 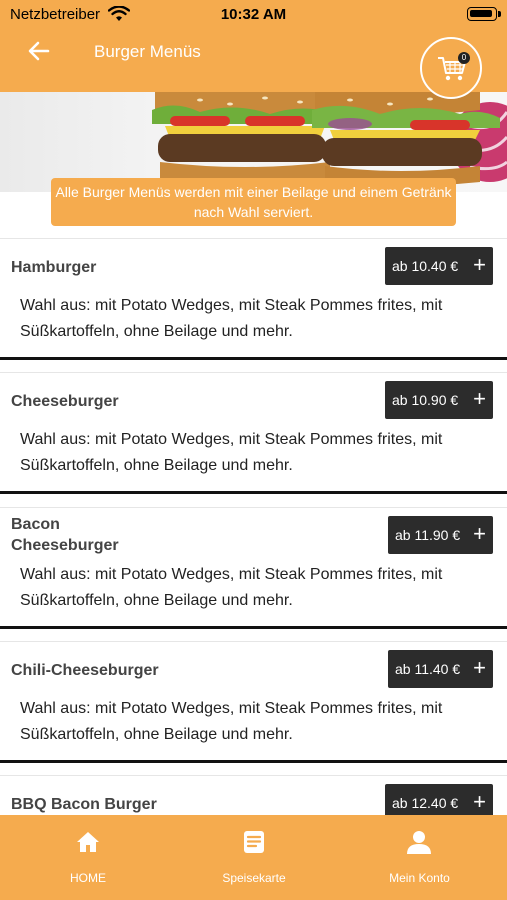 What do you see at coordinates (451, 68) in the screenshot?
I see `cart-button: 0` at bounding box center [451, 68].